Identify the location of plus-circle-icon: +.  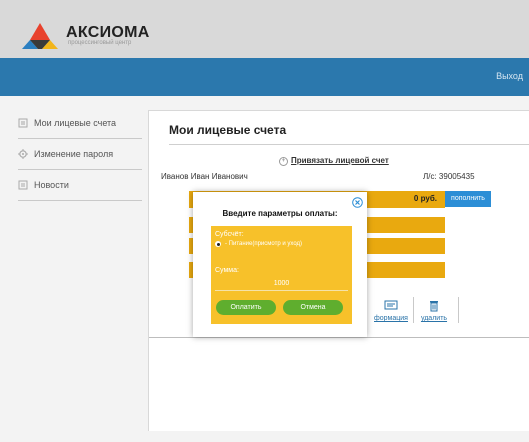
(283, 161).